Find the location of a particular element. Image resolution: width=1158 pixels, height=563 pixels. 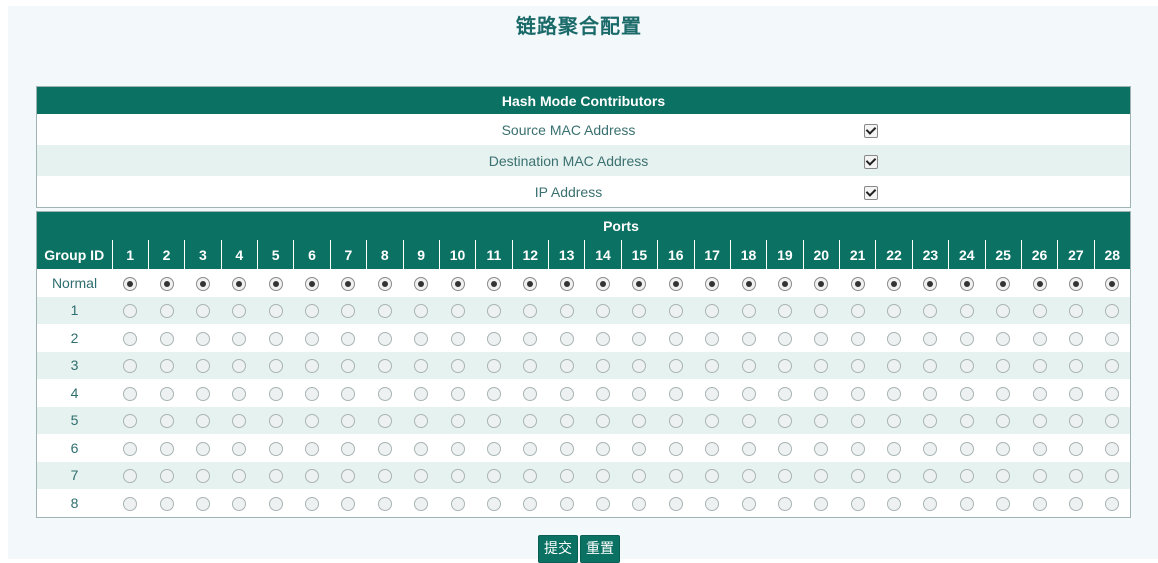

reset-button: 重置 is located at coordinates (600, 549).